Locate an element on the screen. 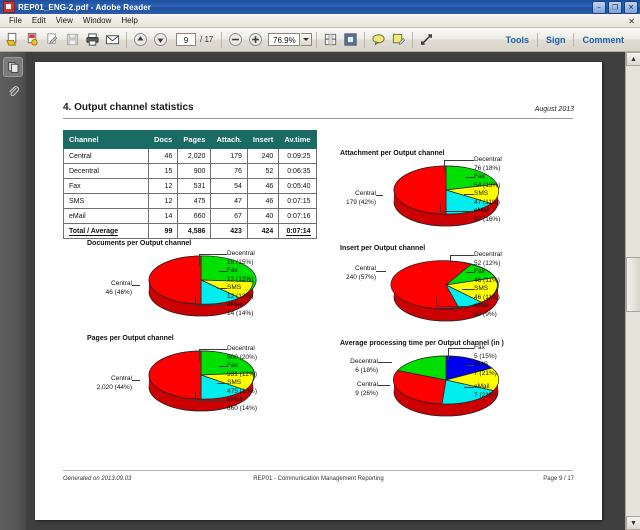 The width and height of the screenshot is (640, 530). menu-item-edit: Edit is located at coordinates (39, 20).